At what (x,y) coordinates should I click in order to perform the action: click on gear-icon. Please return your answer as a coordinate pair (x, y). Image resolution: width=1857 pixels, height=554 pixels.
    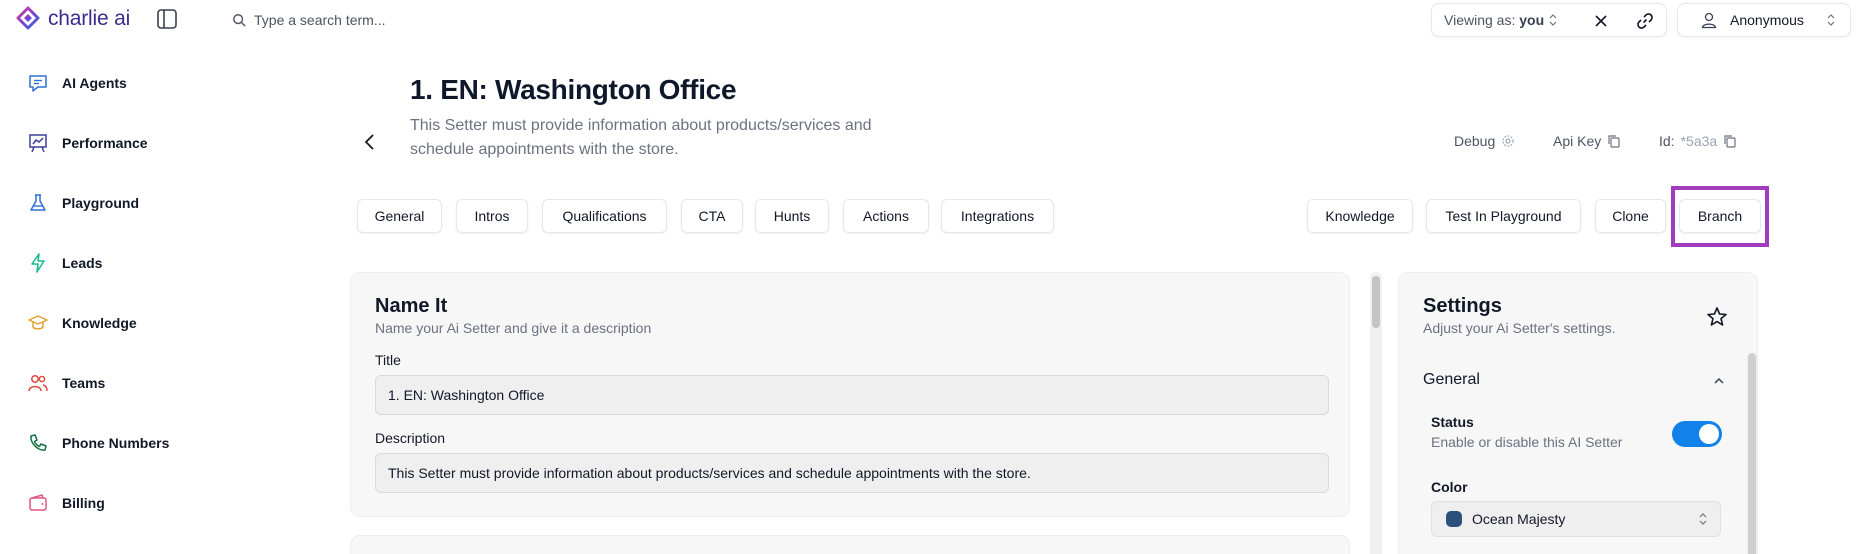
    Looking at the image, I should click on (1508, 141).